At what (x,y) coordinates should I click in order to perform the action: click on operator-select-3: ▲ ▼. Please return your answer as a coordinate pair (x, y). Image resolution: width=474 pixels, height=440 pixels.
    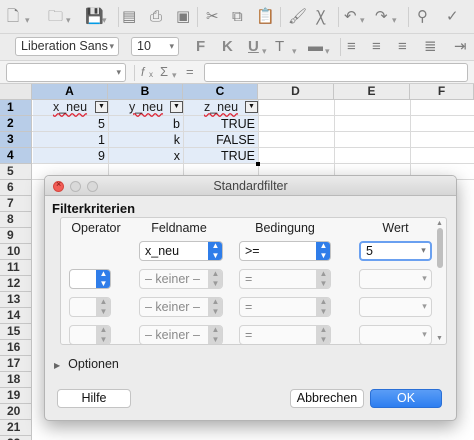
    Looking at the image, I should click on (90, 307).